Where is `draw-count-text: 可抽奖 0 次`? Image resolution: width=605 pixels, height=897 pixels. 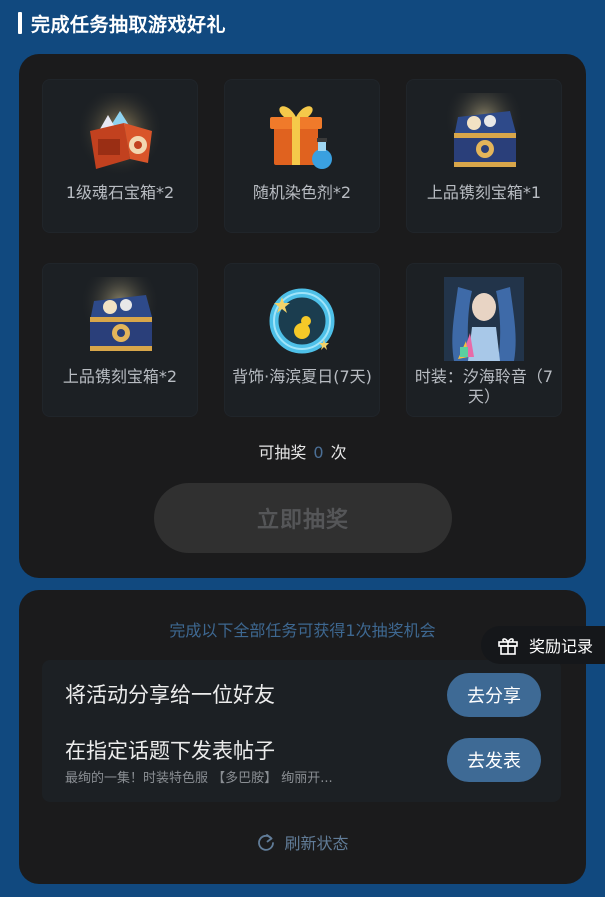
draw-count-text: 可抽奖 0 次 is located at coordinates (302, 451).